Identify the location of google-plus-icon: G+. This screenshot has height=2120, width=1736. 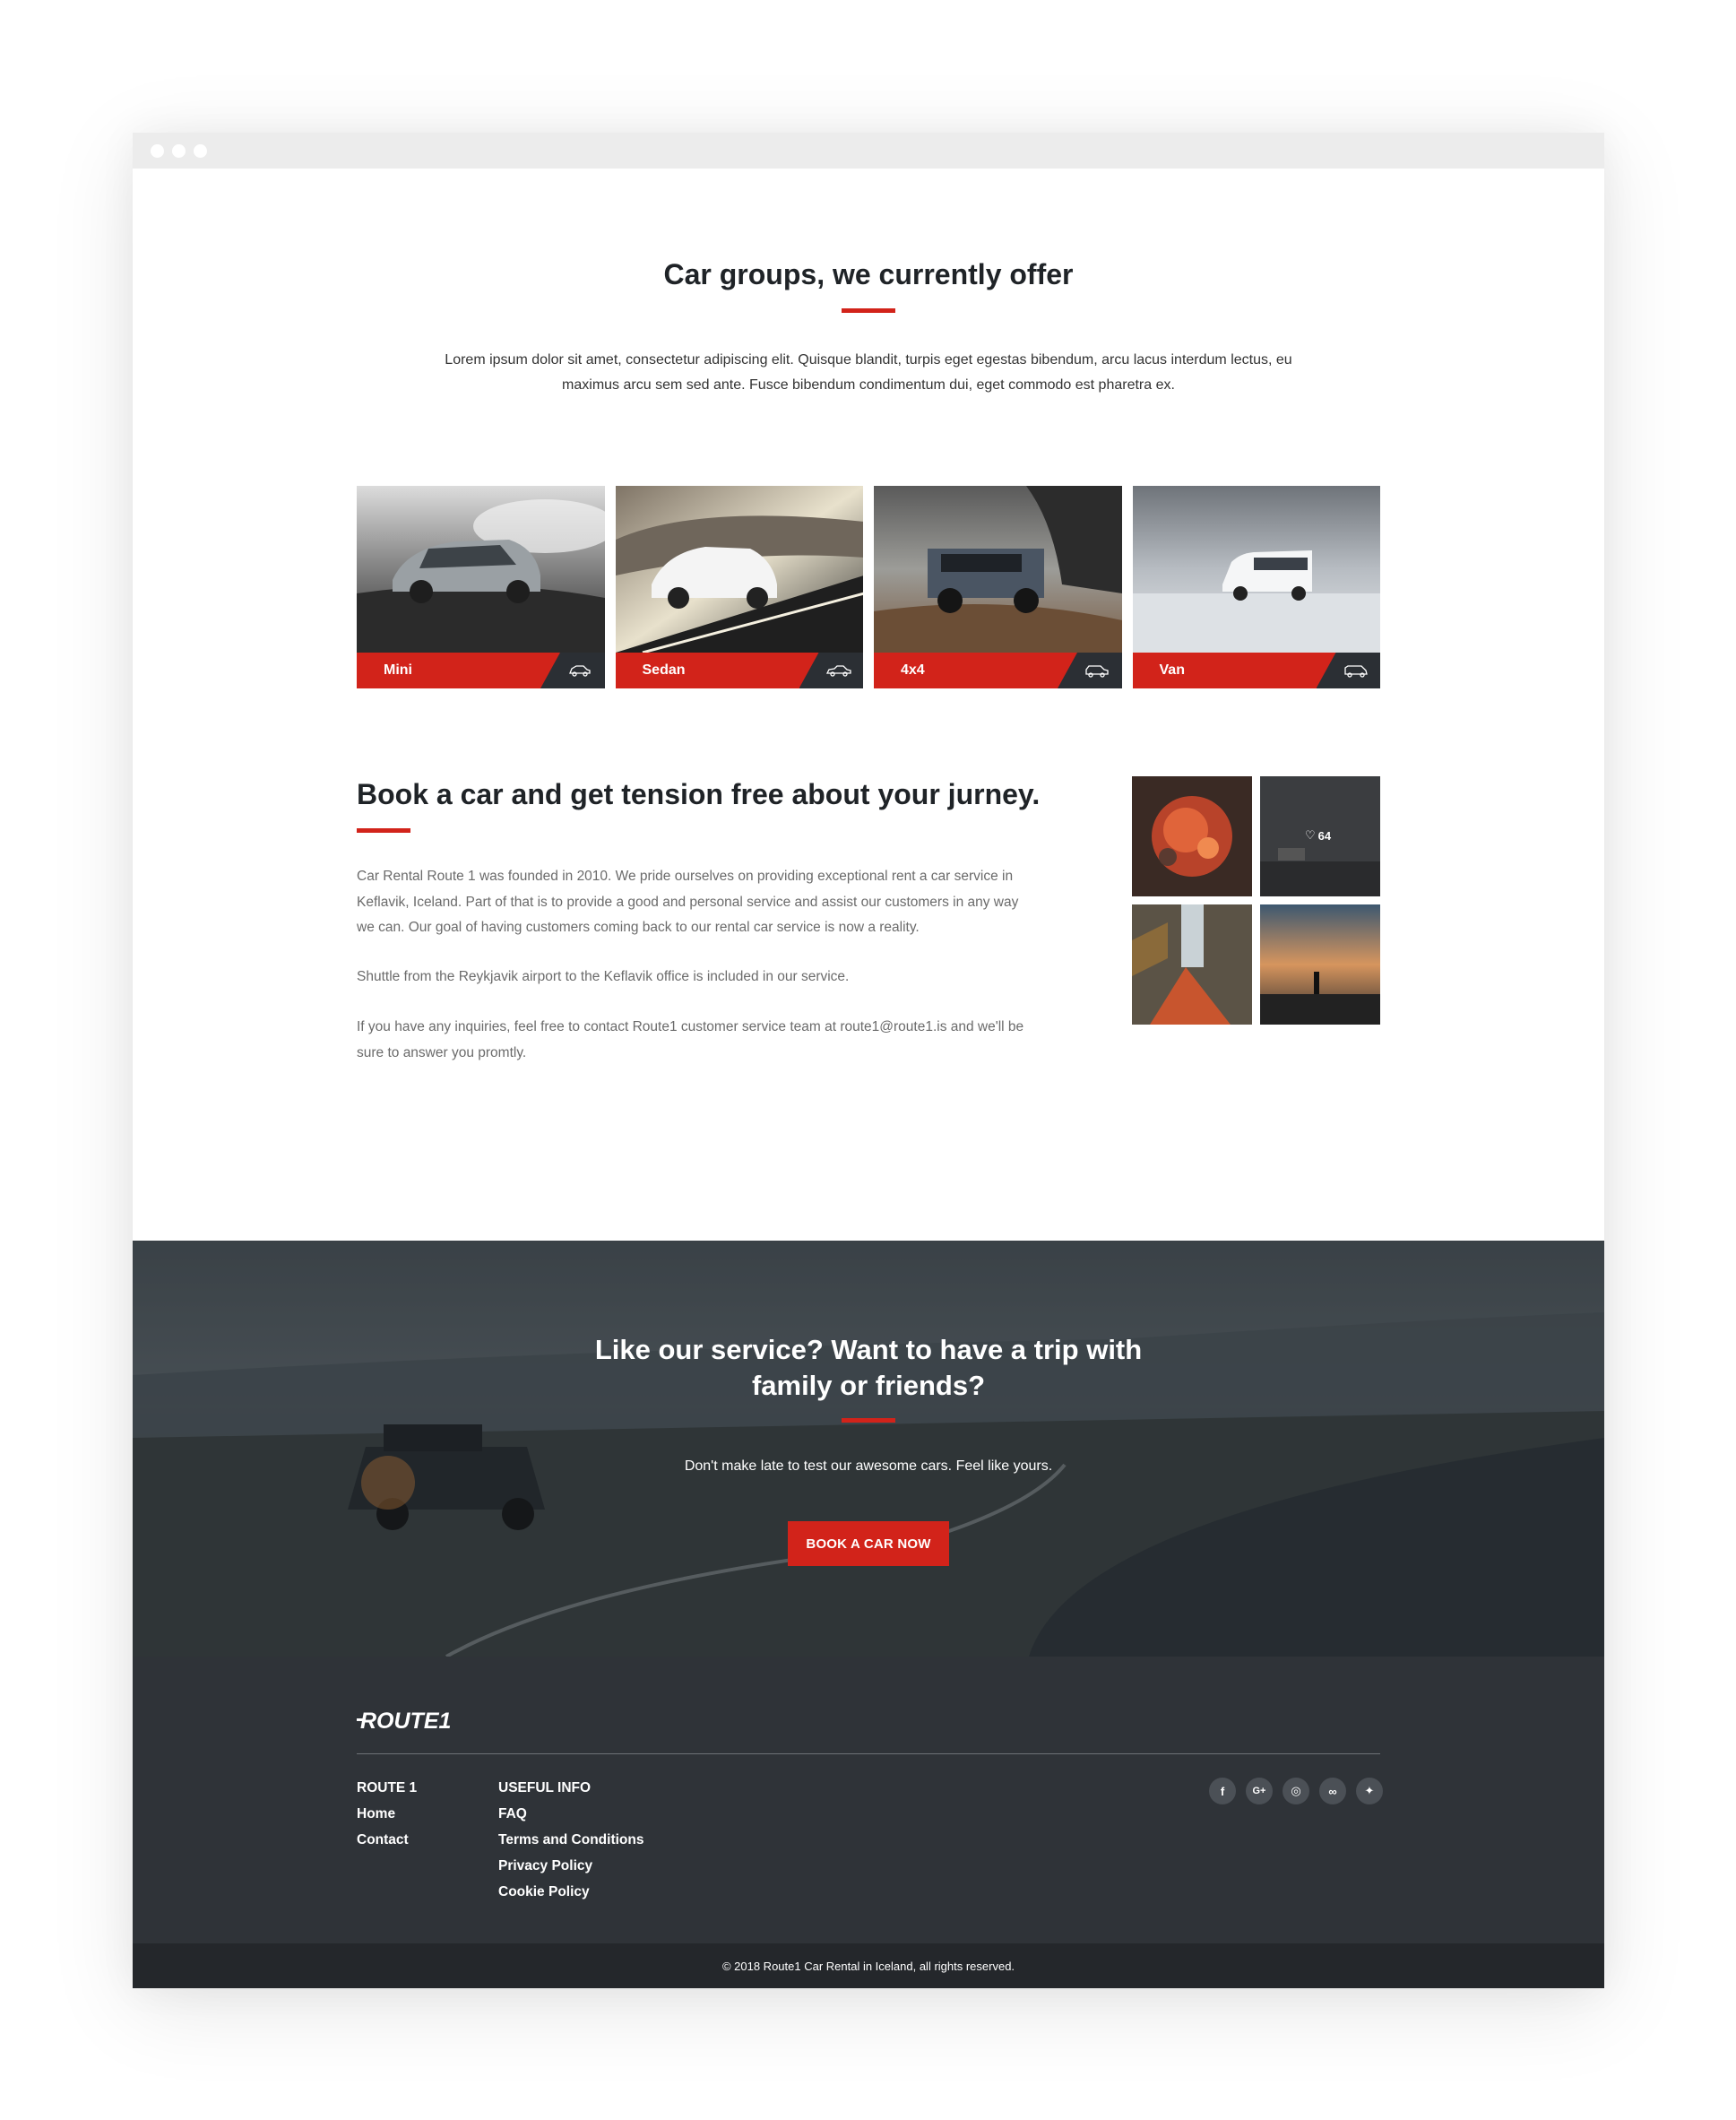
(1259, 1791).